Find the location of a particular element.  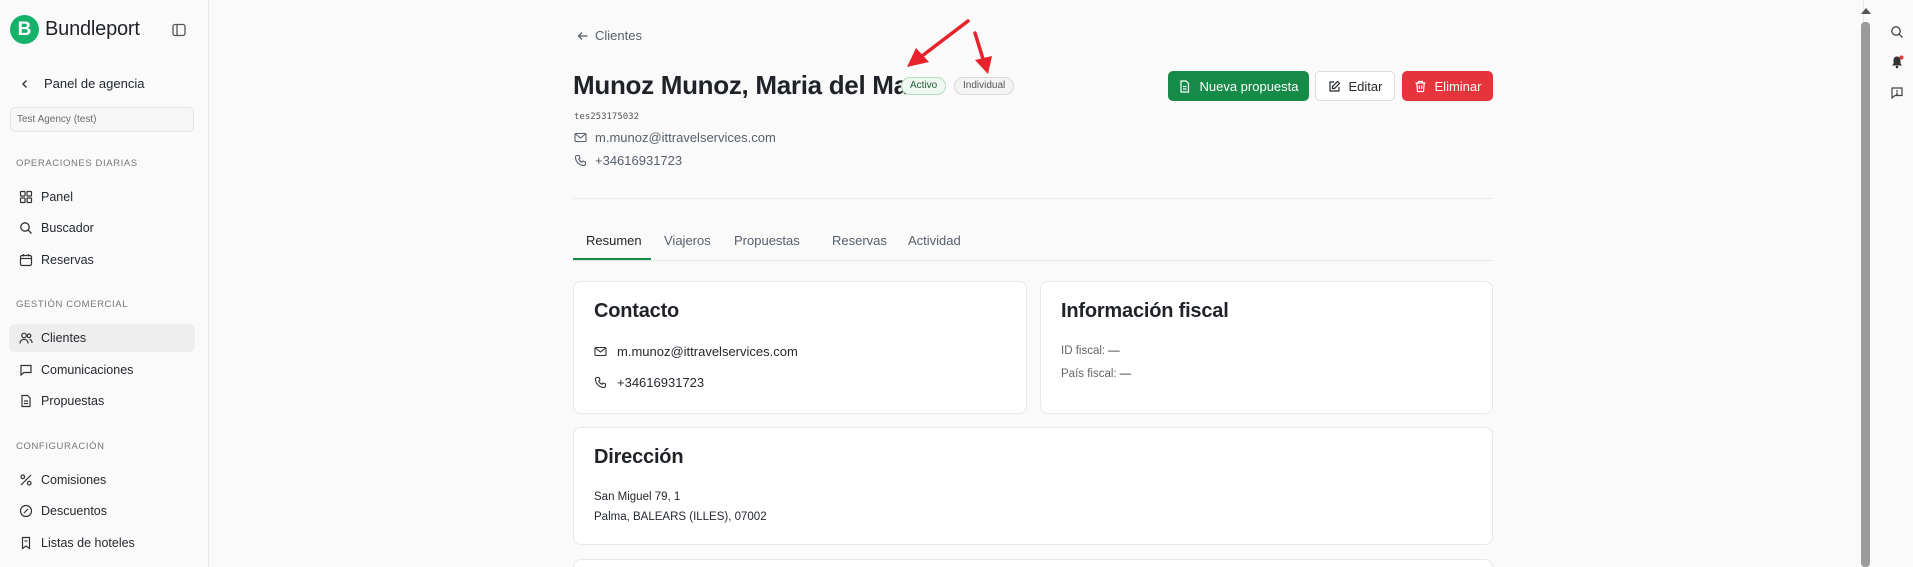

tab-reservas: Reservas is located at coordinates (859, 240).